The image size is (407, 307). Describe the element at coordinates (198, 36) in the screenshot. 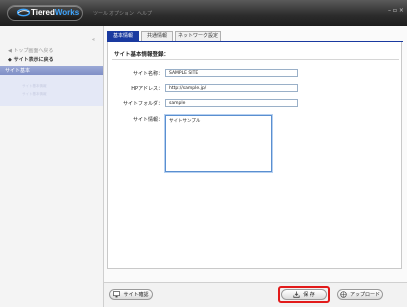

I see `tab-network-settings: ネットワーク設定` at that location.